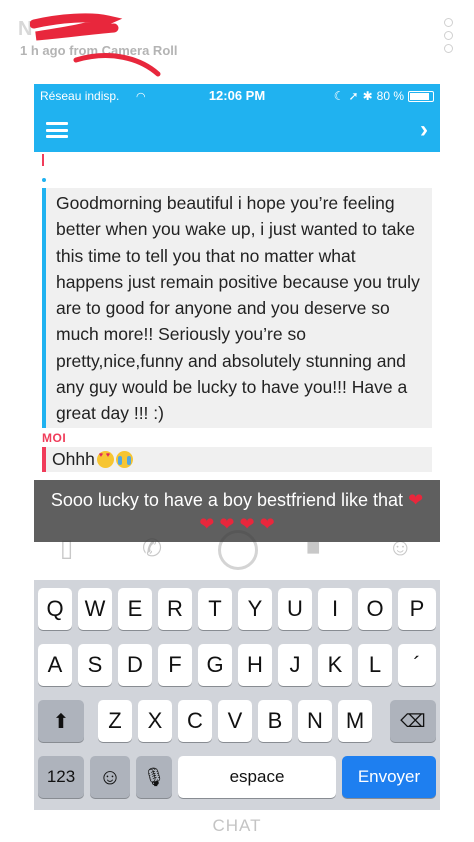  What do you see at coordinates (237, 40) in the screenshot?
I see `story-header: N 1 h ago from Camera Roll` at bounding box center [237, 40].